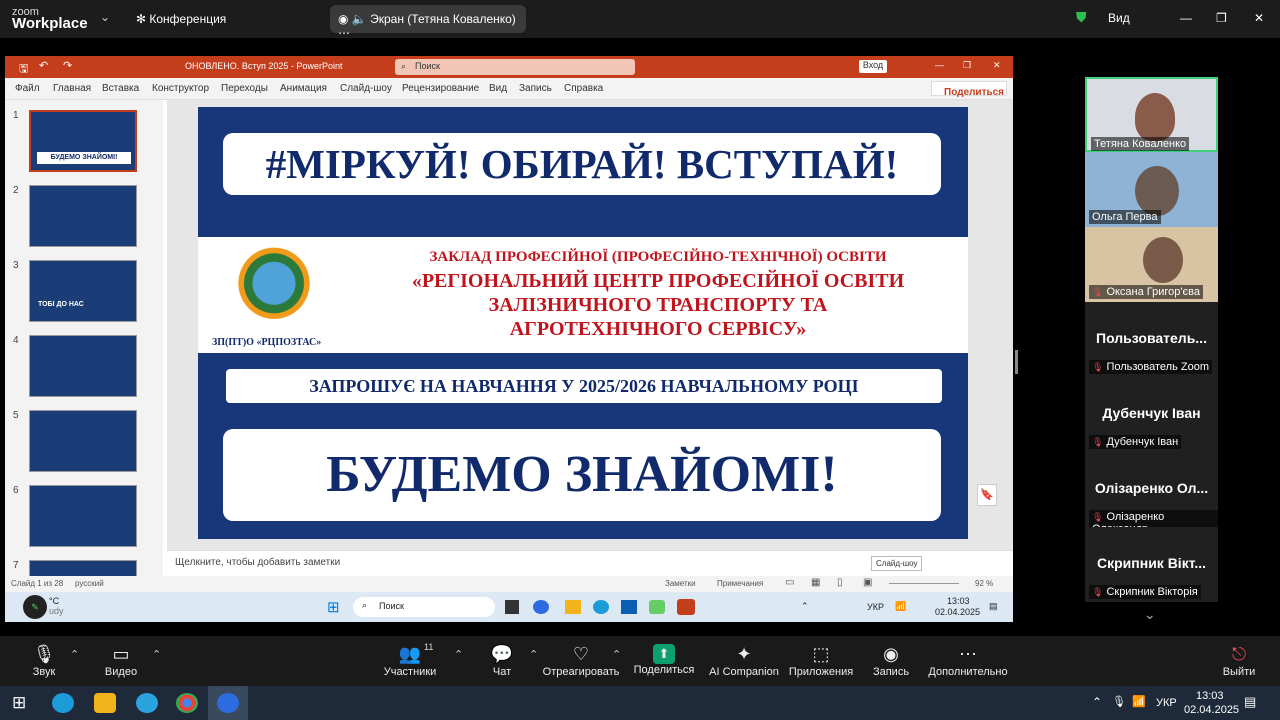 The height and width of the screenshot is (720, 1280). What do you see at coordinates (664, 660) in the screenshot?
I see `share-button: ⬆ Поделиться` at bounding box center [664, 660].